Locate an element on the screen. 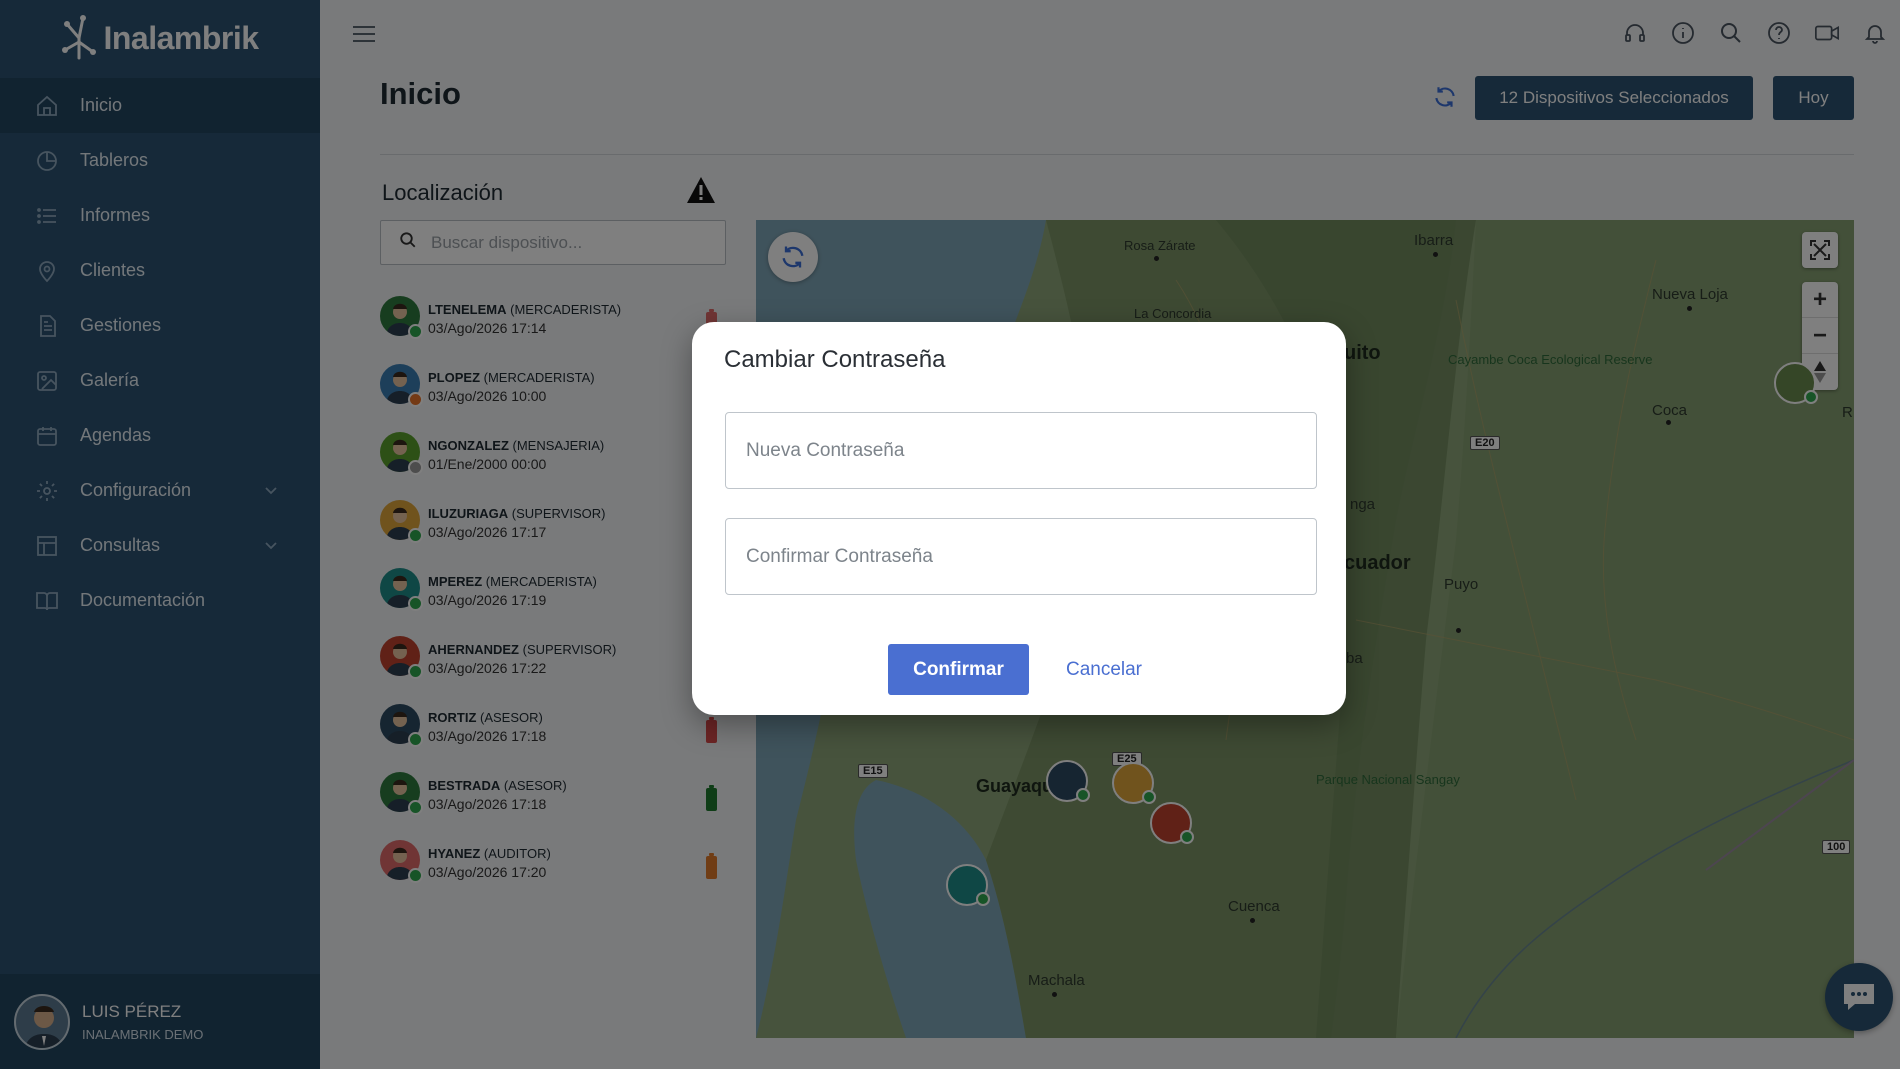 The image size is (1900, 1069). dialog-title: Cambiar Contraseña is located at coordinates (835, 359).